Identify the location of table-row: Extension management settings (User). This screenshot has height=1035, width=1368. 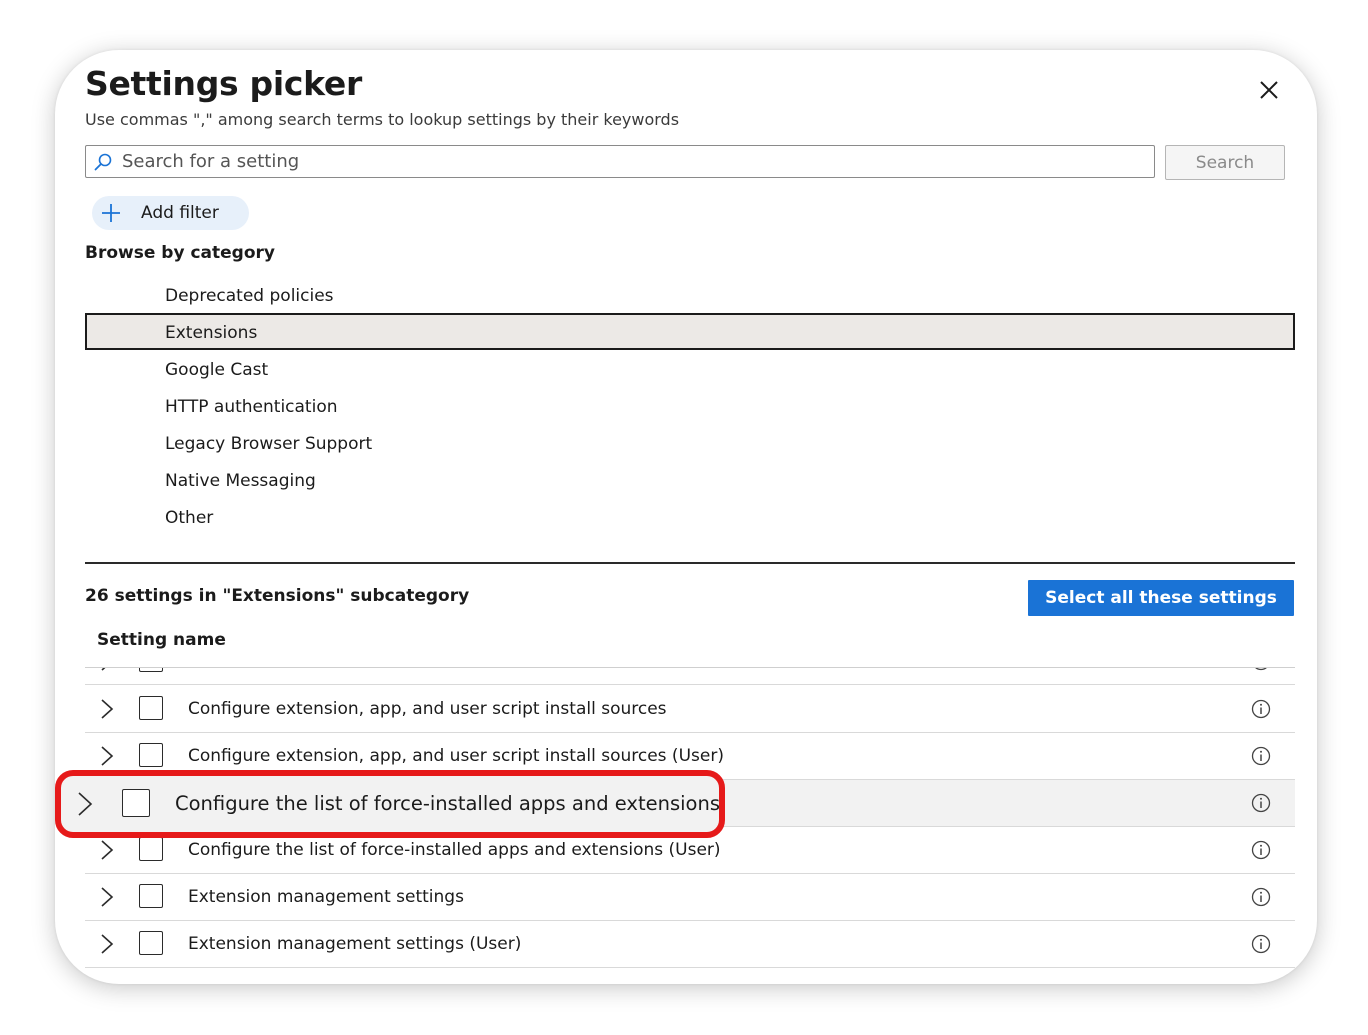
(690, 944).